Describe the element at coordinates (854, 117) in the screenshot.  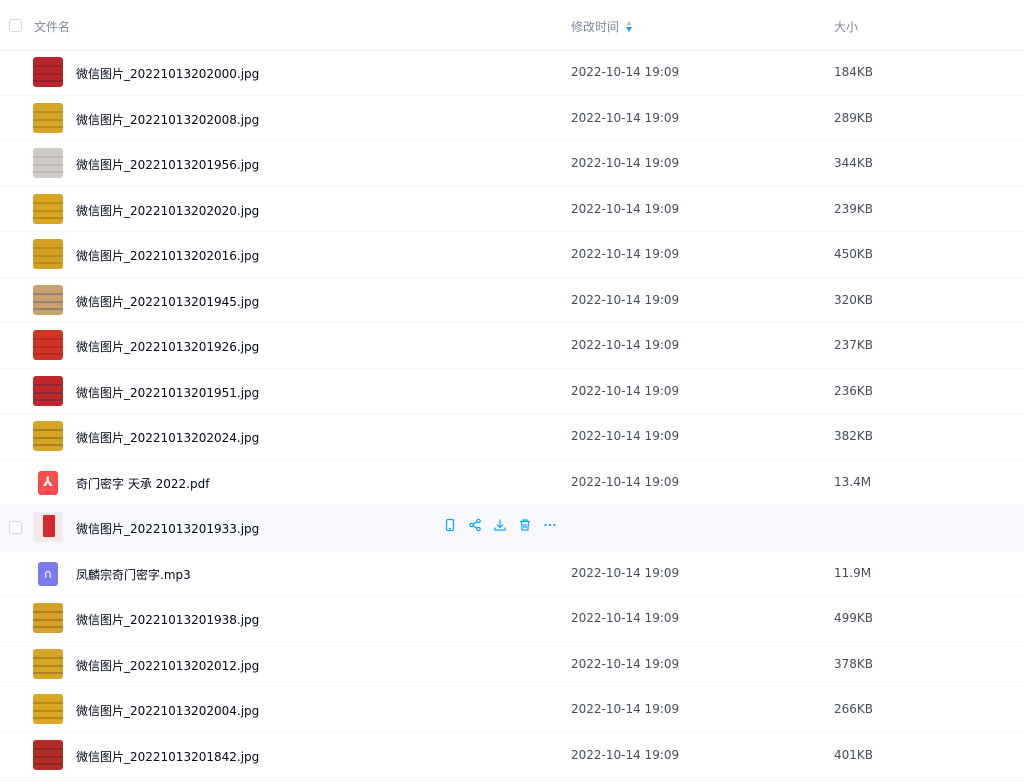
I see `file-size: 289KB` at that location.